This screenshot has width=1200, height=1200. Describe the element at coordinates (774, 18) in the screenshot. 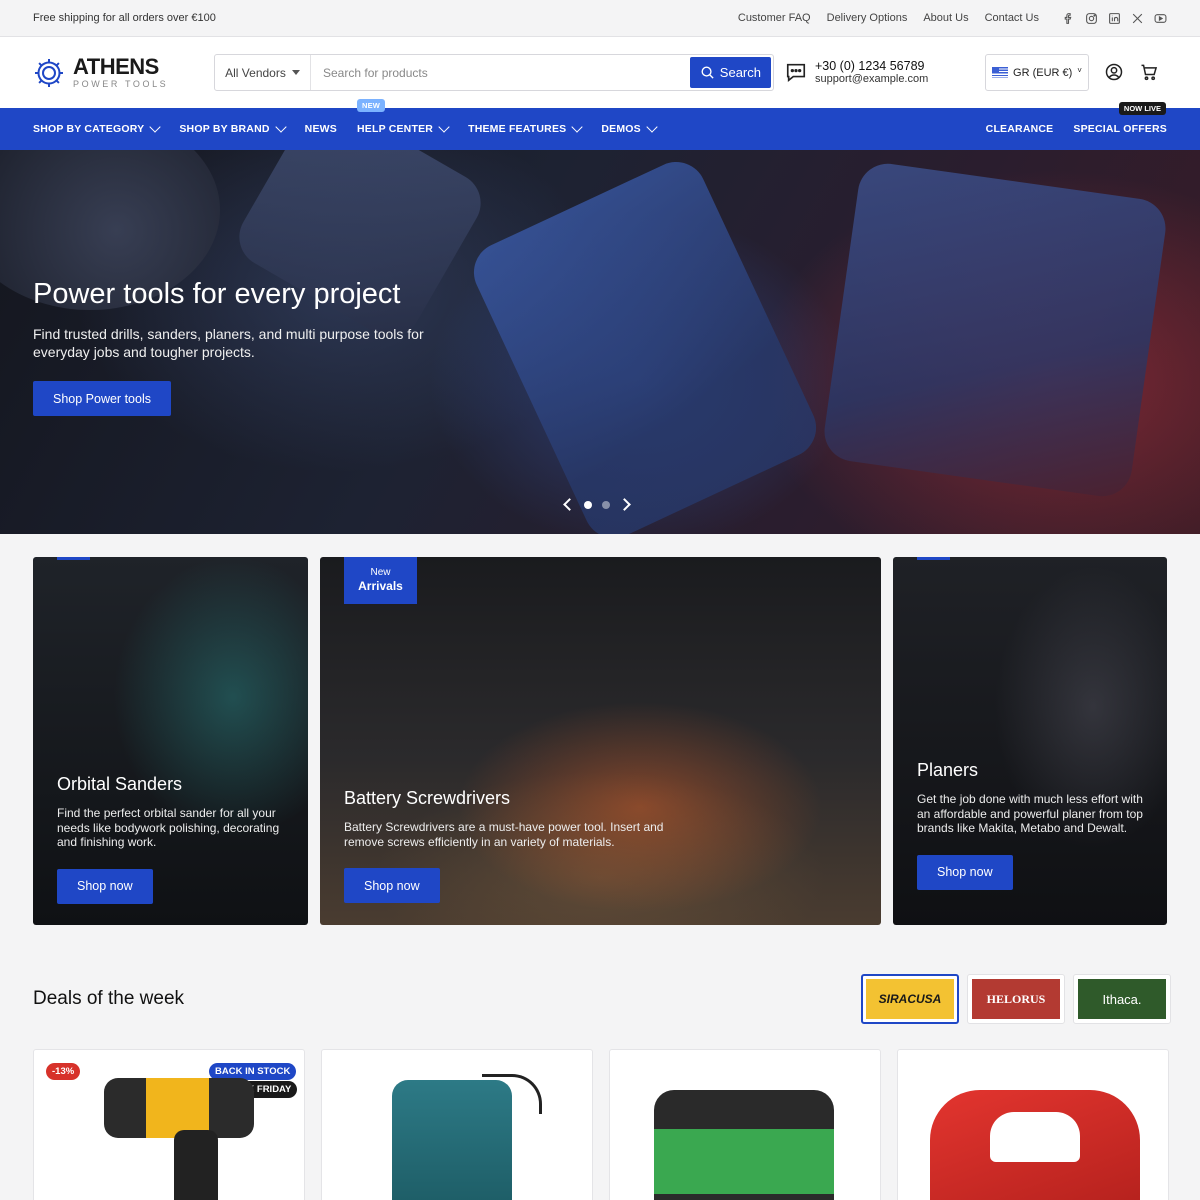

I see `link-customer-faq: Customer FAQ` at that location.